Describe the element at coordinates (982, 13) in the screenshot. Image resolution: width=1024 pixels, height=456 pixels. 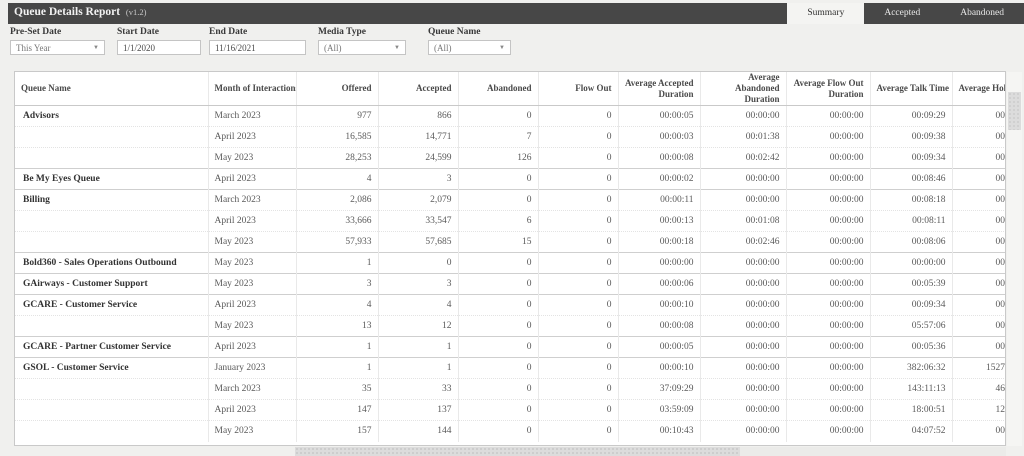
I see `tab-abandoned: Abandoned` at that location.